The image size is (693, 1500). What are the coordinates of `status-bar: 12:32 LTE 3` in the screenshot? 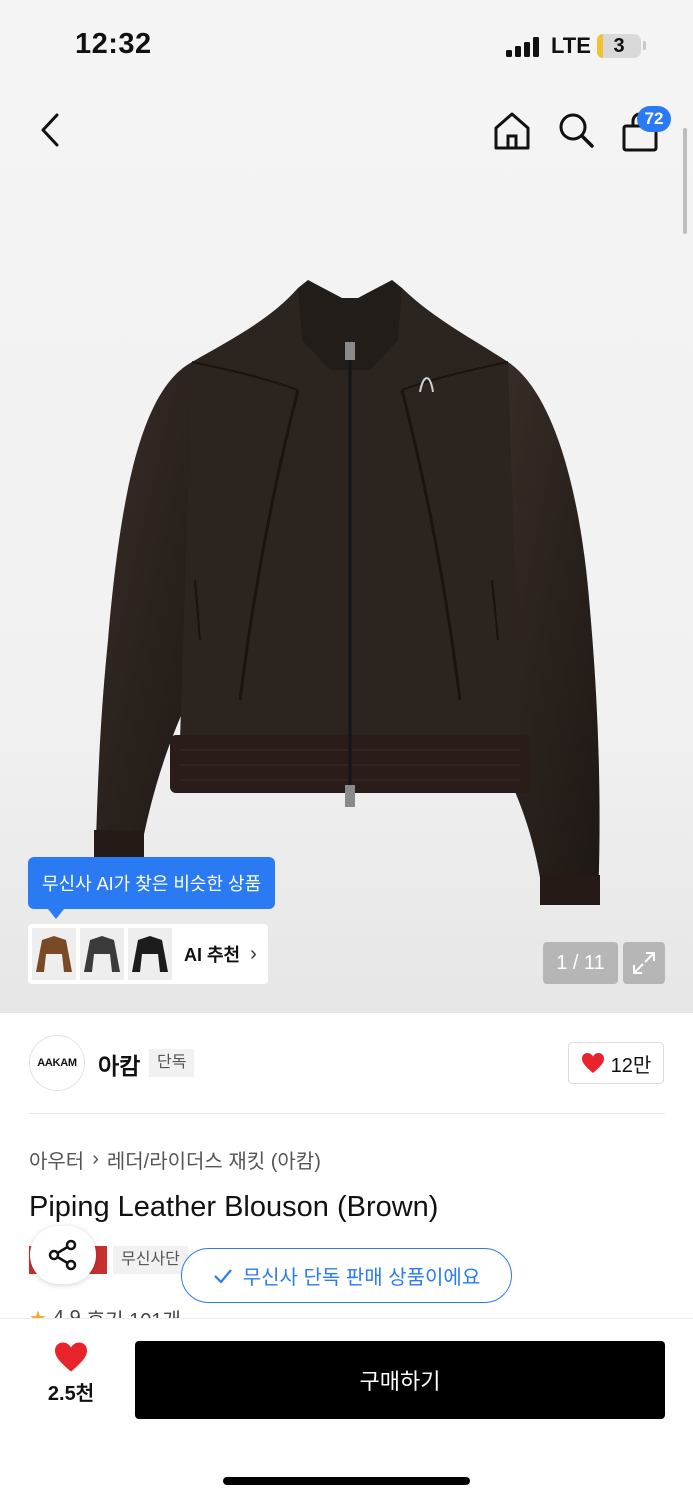 It's located at (346, 45).